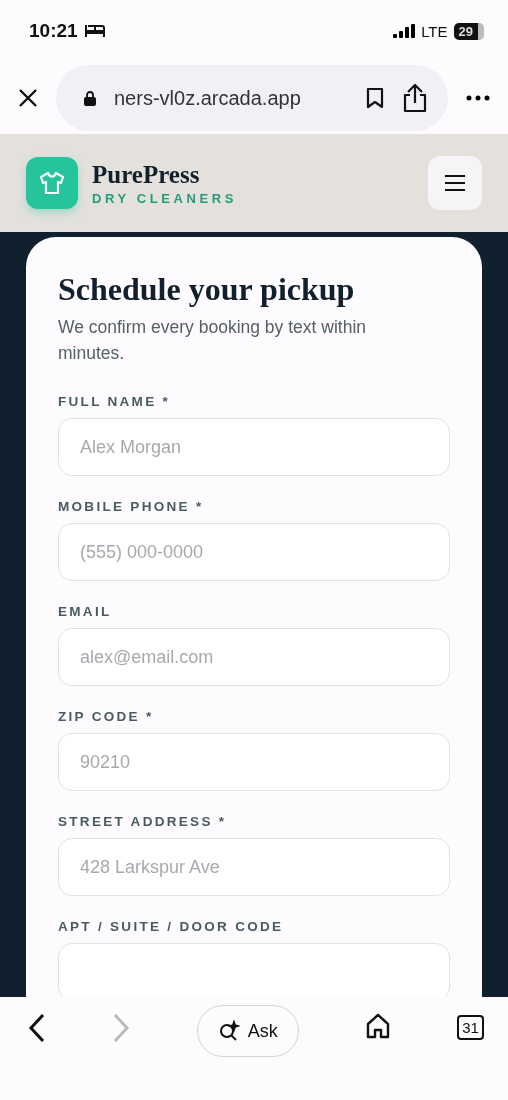 The width and height of the screenshot is (508, 1100). What do you see at coordinates (208, 98) in the screenshot?
I see `url-text: ners-vl0z.arcada.app` at bounding box center [208, 98].